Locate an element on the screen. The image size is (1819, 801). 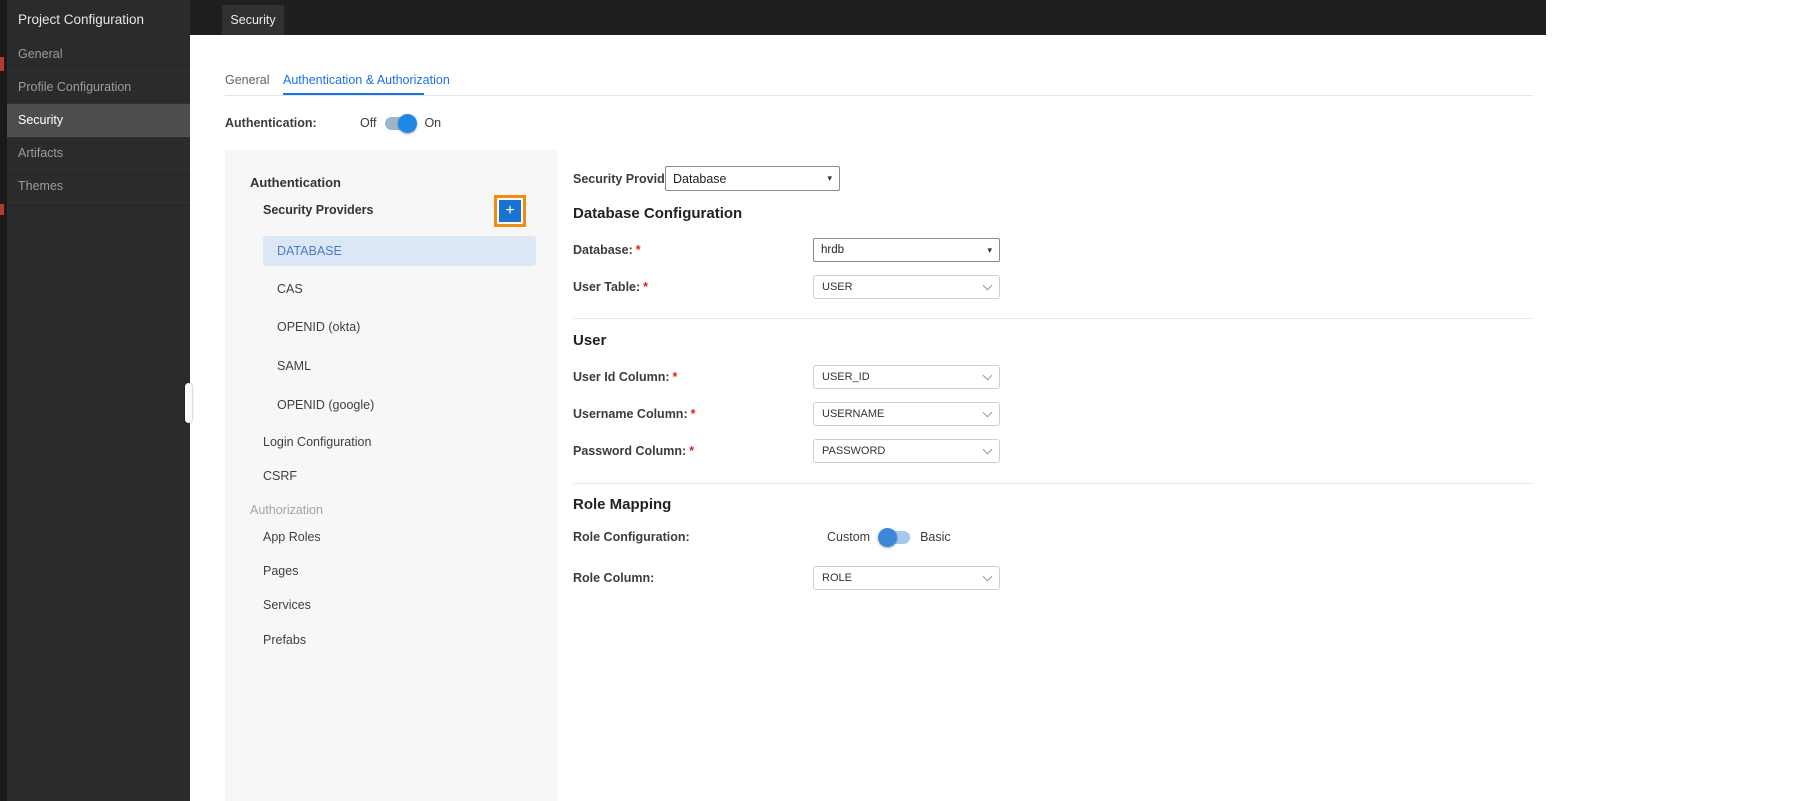
section-title-role-mapping: Role Mapping is located at coordinates (622, 504).